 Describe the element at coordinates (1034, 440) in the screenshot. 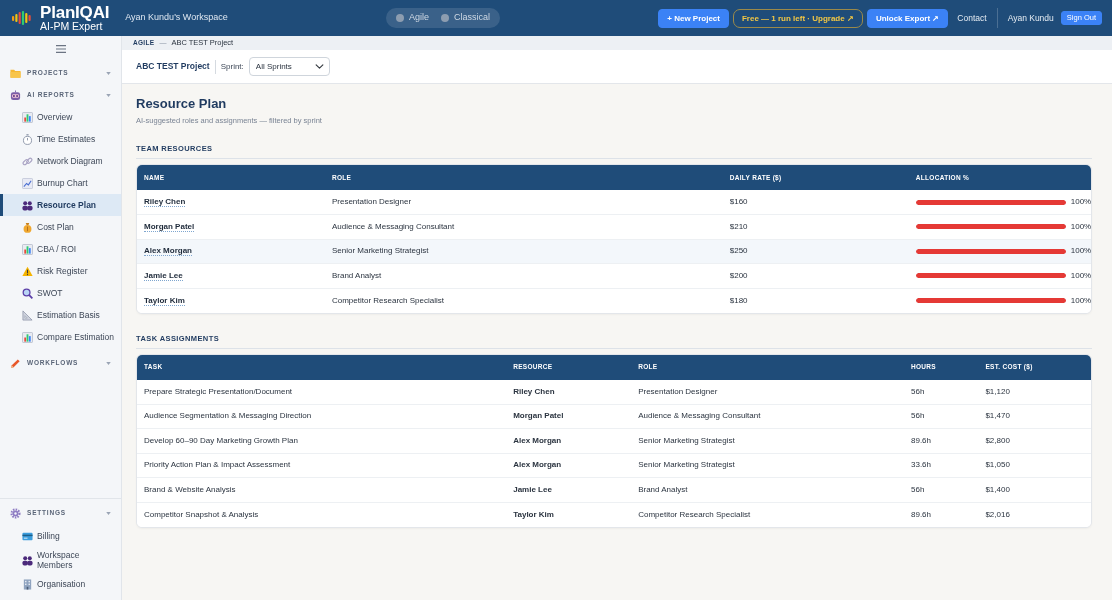

I see `table-cell: $2,800` at that location.